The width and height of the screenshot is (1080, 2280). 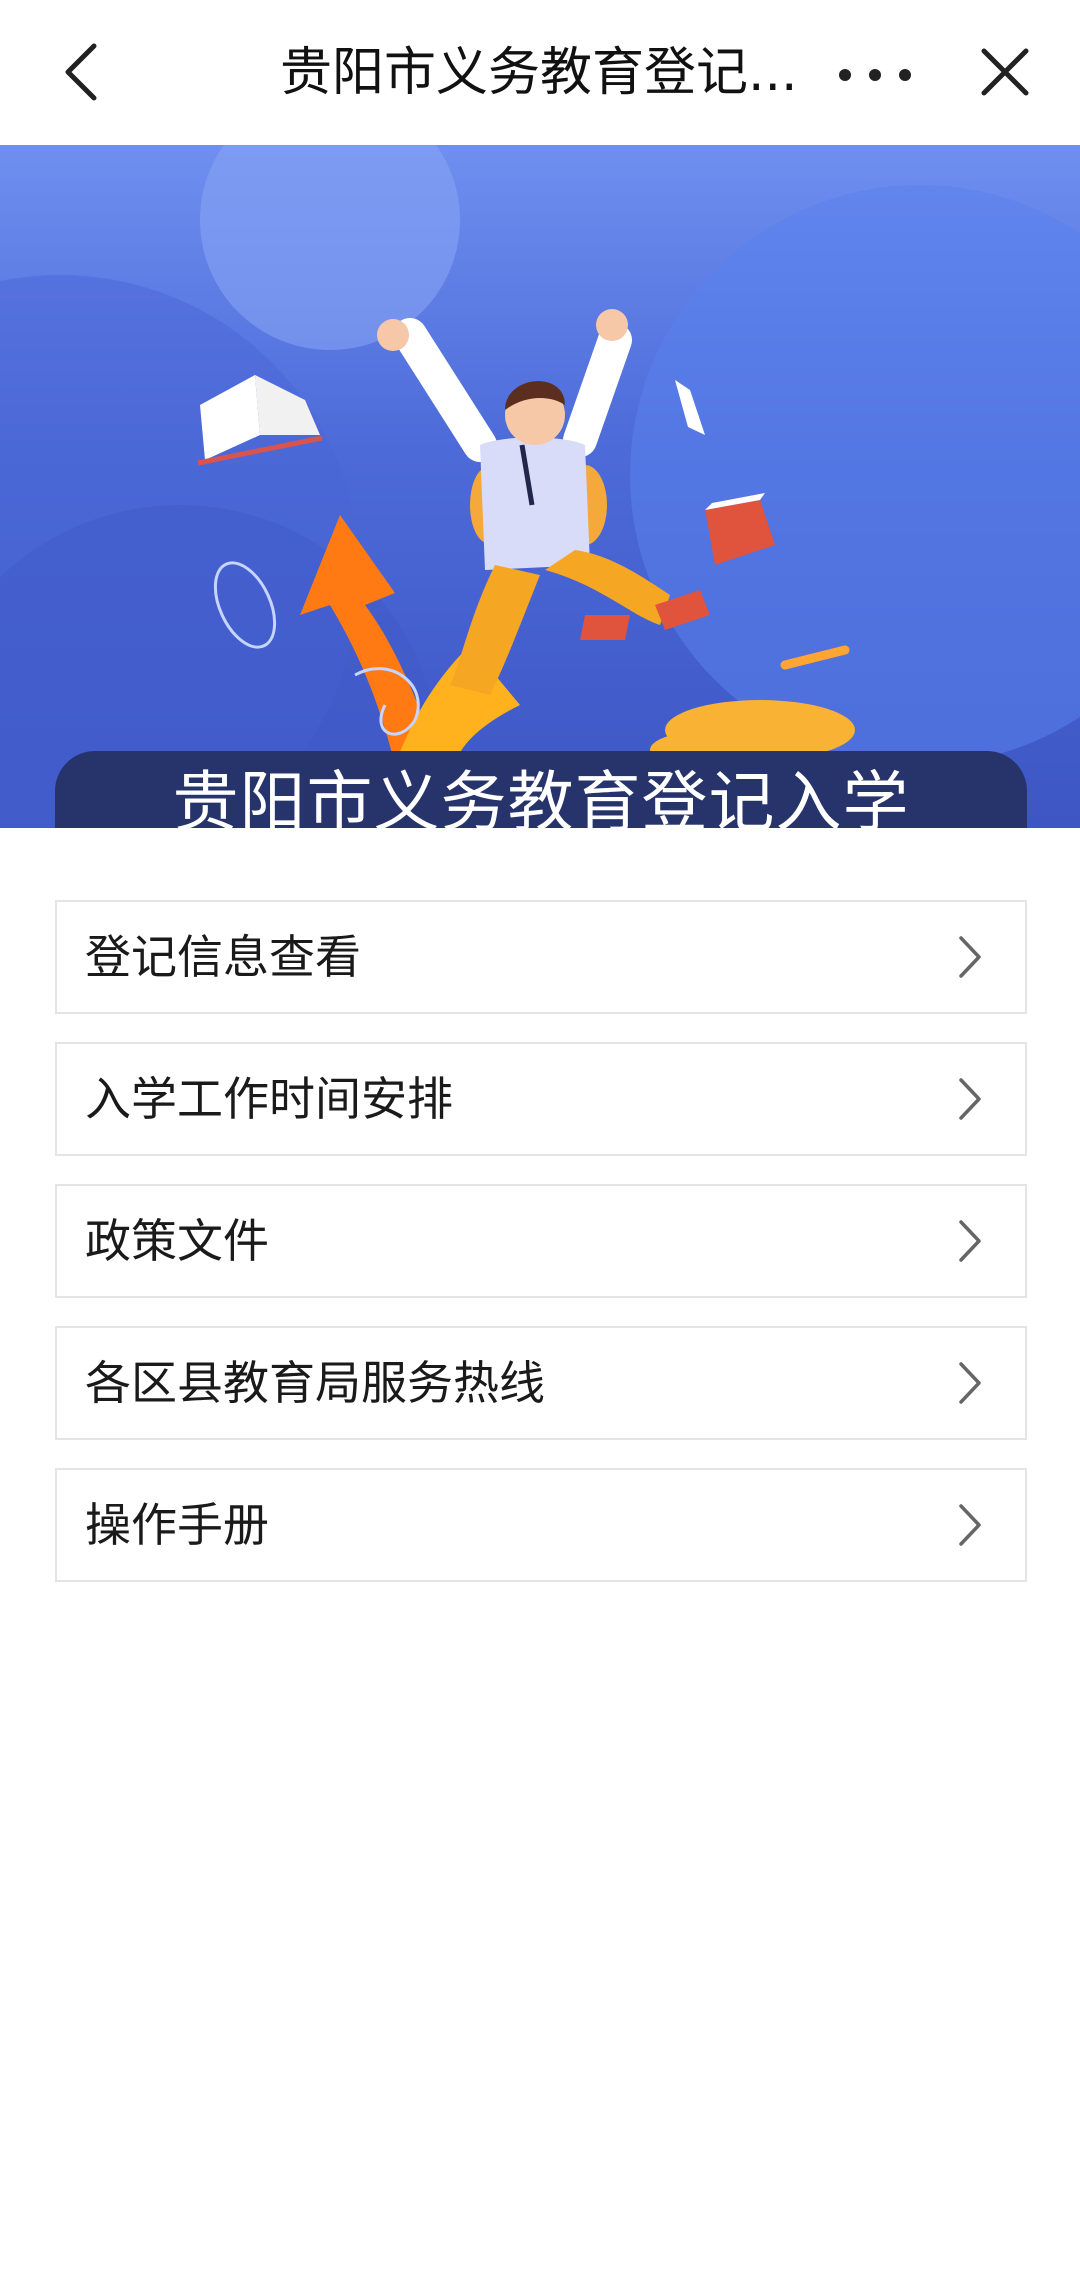 I want to click on menu-item-registration-info: 登记信息查看, so click(x=541, y=957).